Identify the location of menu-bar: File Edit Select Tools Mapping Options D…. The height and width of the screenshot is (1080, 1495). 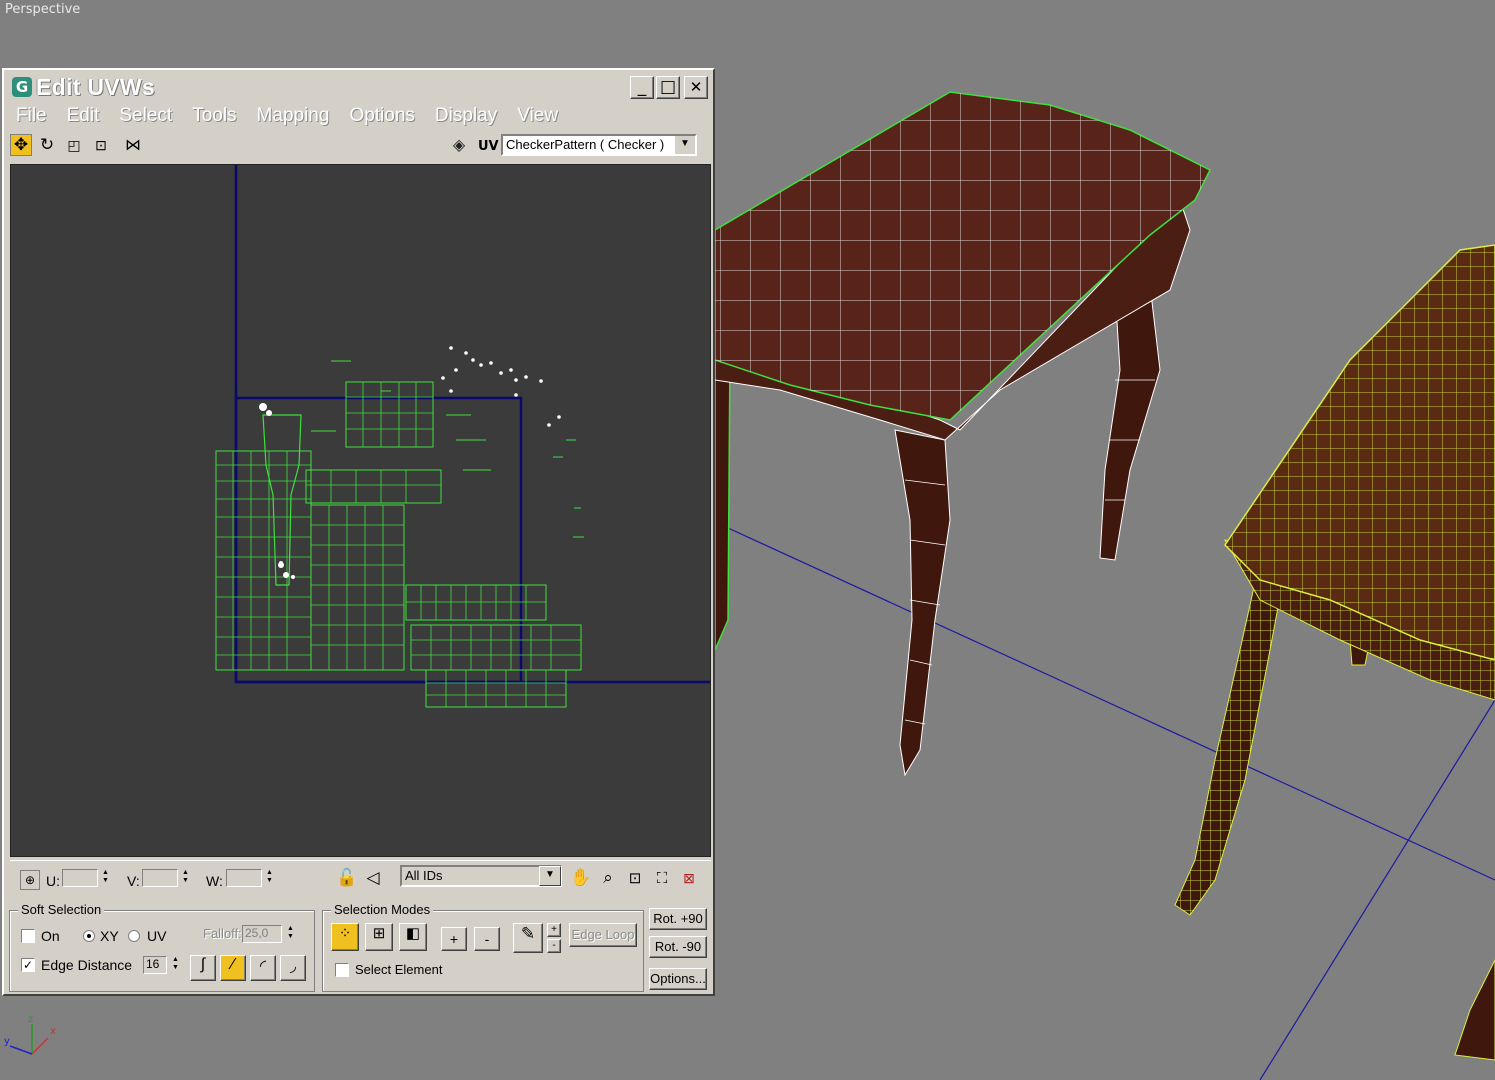
(358, 116).